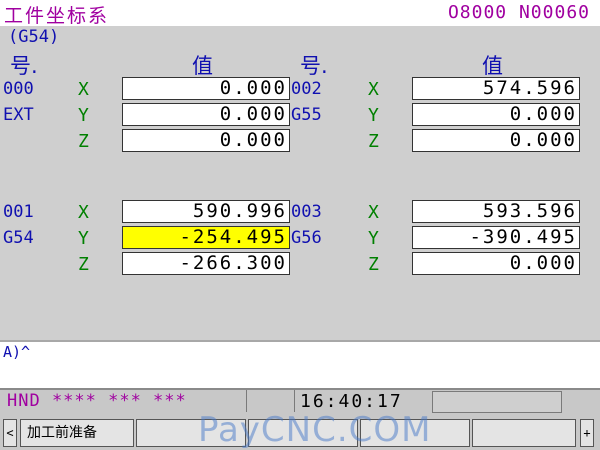  Describe the element at coordinates (97, 401) in the screenshot. I see `mode-status: HND **** *** ***` at that location.